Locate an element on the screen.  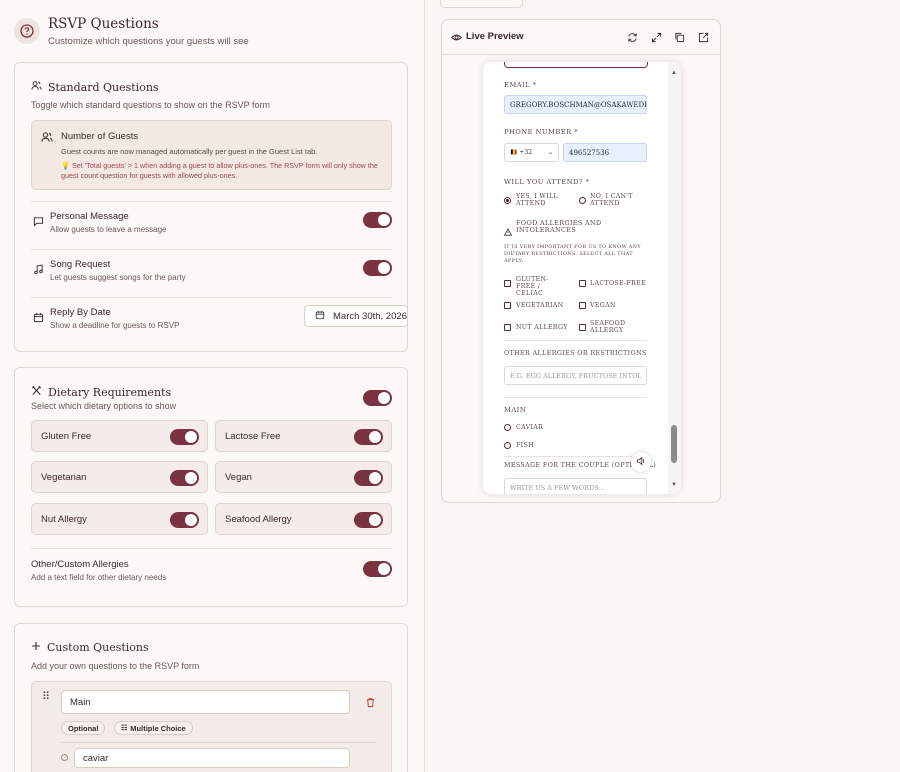
multiple-choice-tag: ☷ Multiple Choice is located at coordinates (153, 728).